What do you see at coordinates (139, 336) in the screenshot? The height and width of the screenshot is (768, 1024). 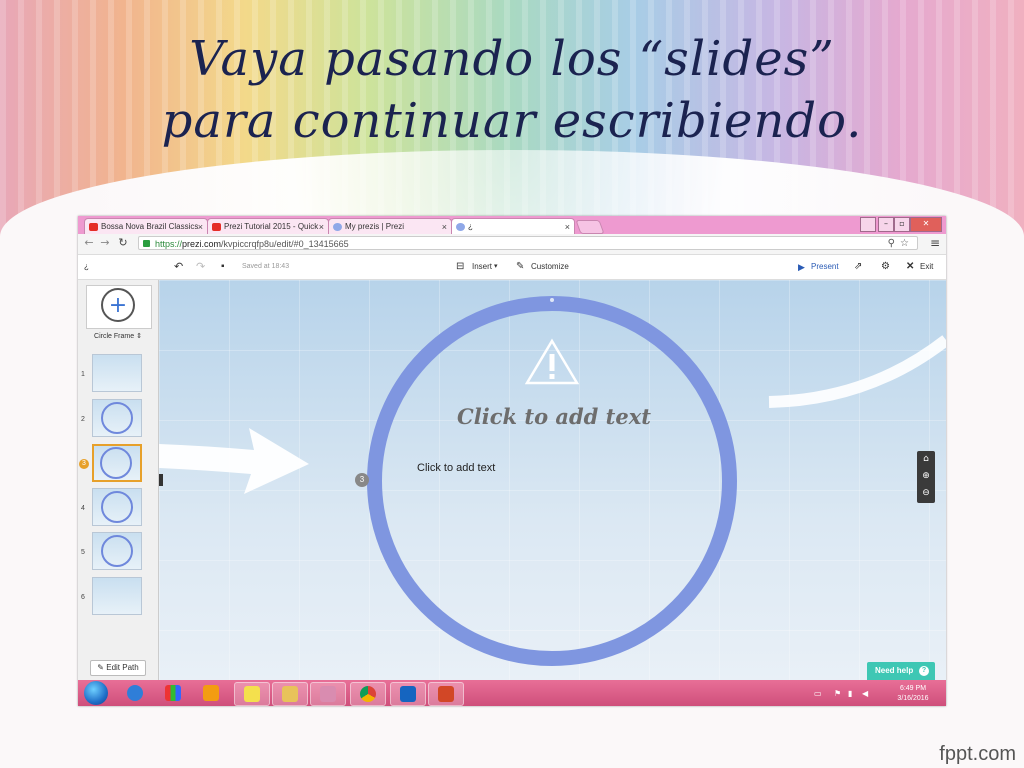 I see `chevron-updown-icon: ⇕` at bounding box center [139, 336].